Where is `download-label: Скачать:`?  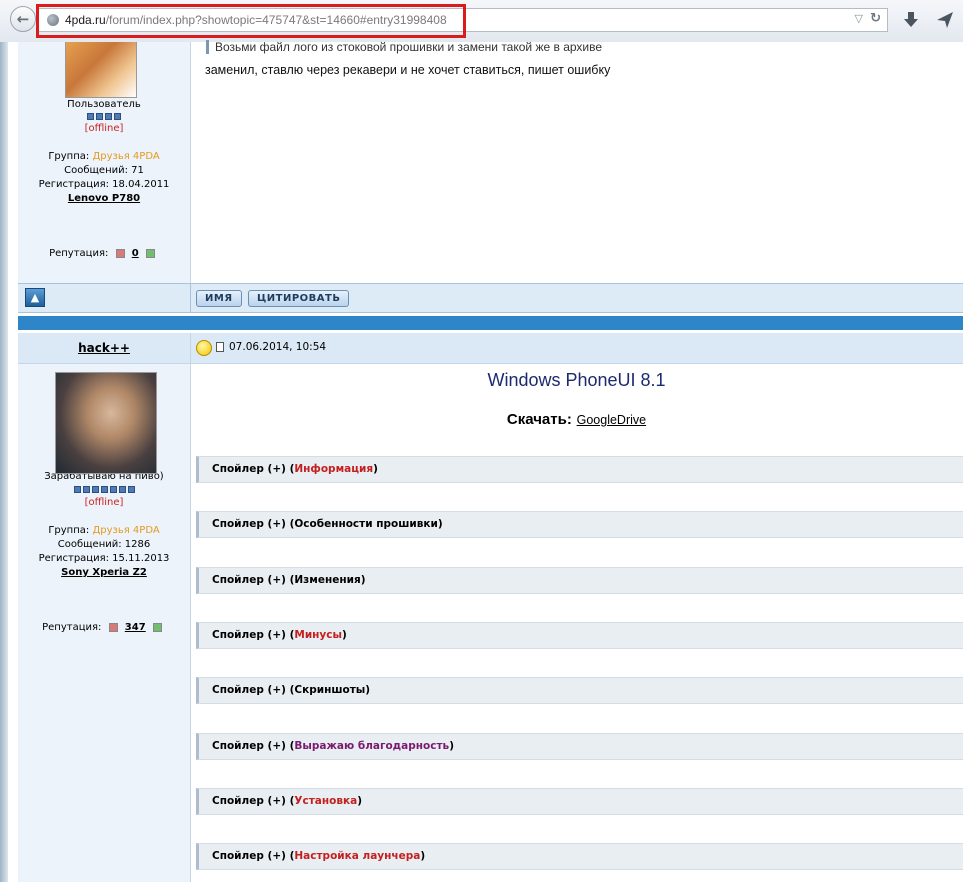 download-label: Скачать: is located at coordinates (539, 419).